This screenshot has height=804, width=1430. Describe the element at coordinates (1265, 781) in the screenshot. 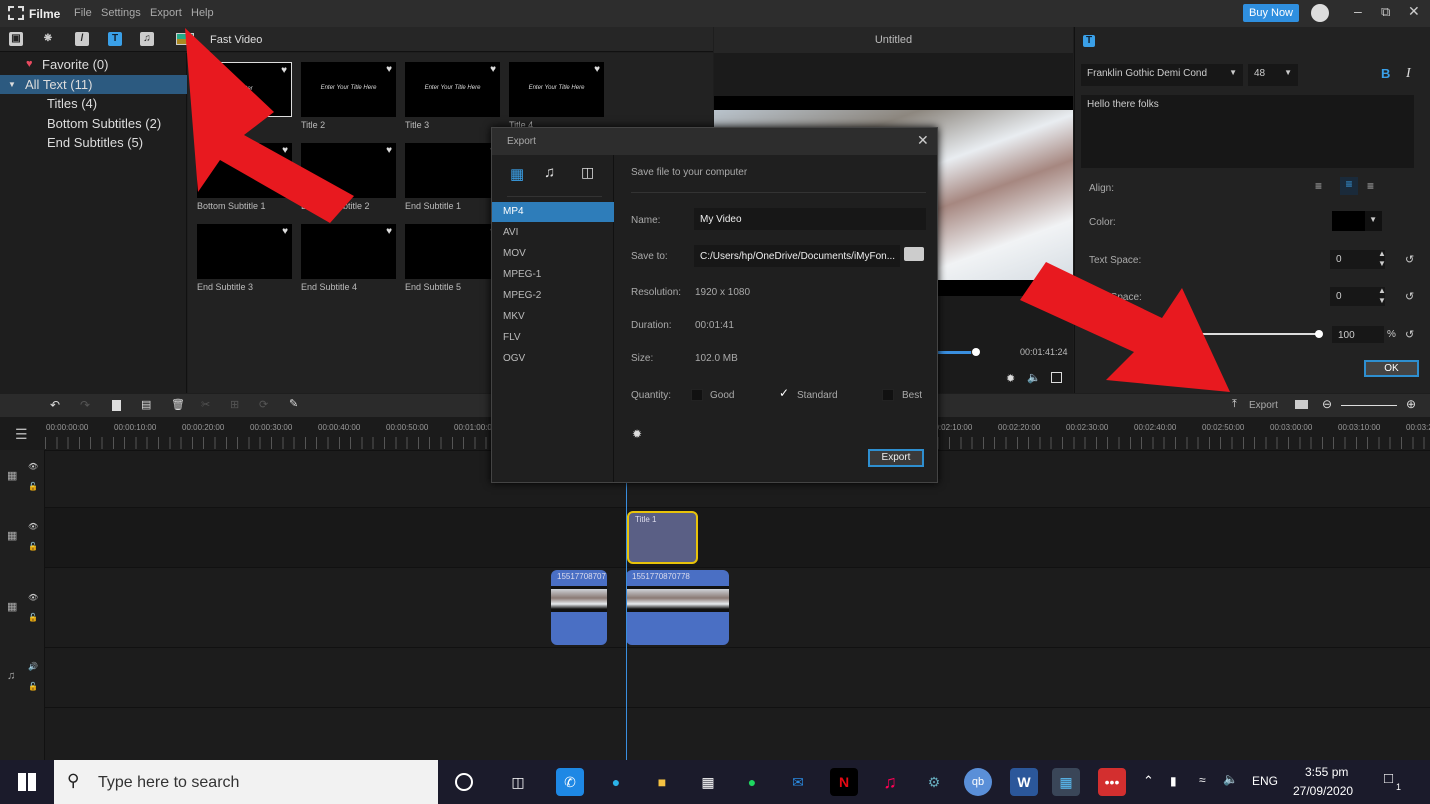

I see `language-indicator: ENG` at that location.